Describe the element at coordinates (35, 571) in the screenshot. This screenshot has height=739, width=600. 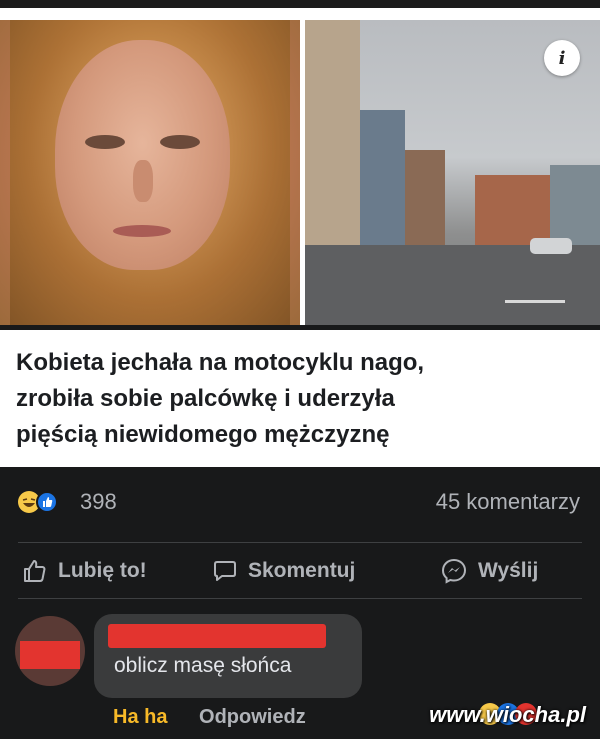
I see `thumbs-up-icon` at that location.